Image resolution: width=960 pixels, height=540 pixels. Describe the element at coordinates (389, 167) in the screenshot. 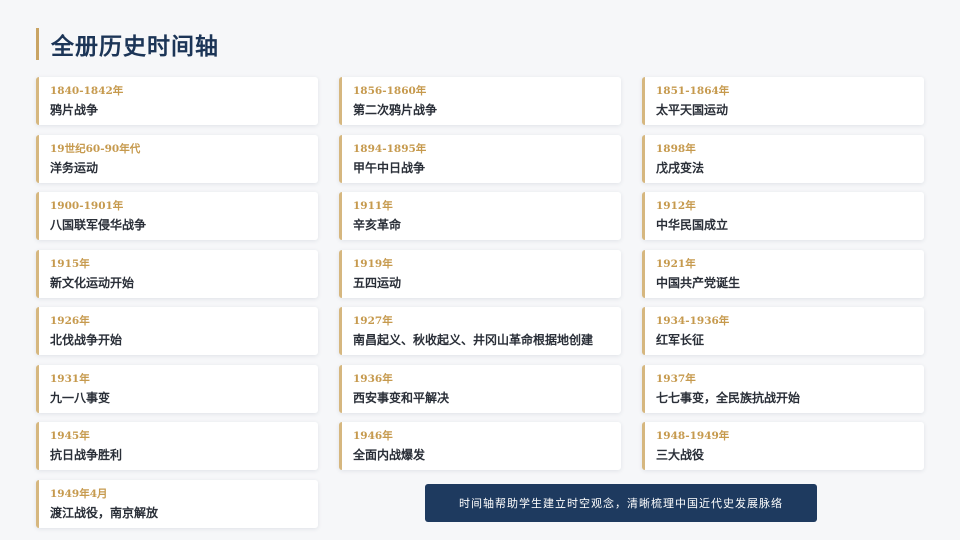

I see `timeline-event: 甲午中日战争` at that location.